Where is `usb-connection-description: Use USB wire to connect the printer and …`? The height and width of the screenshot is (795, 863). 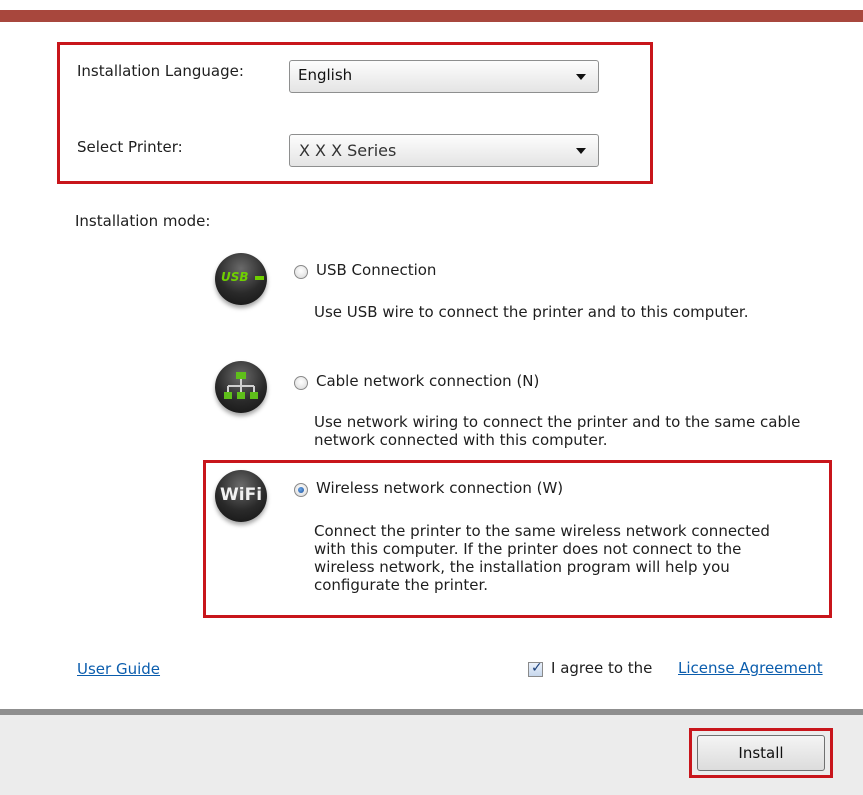
usb-connection-description: Use USB wire to connect the printer and … is located at coordinates (531, 312).